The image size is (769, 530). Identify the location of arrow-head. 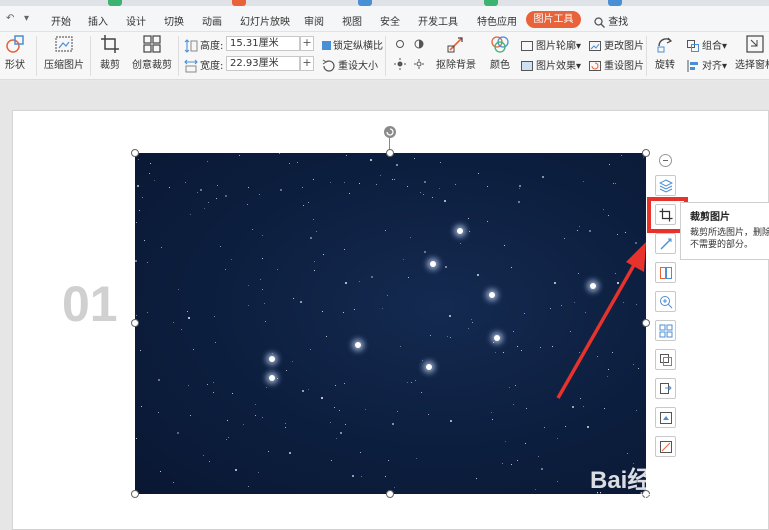
(636, 257).